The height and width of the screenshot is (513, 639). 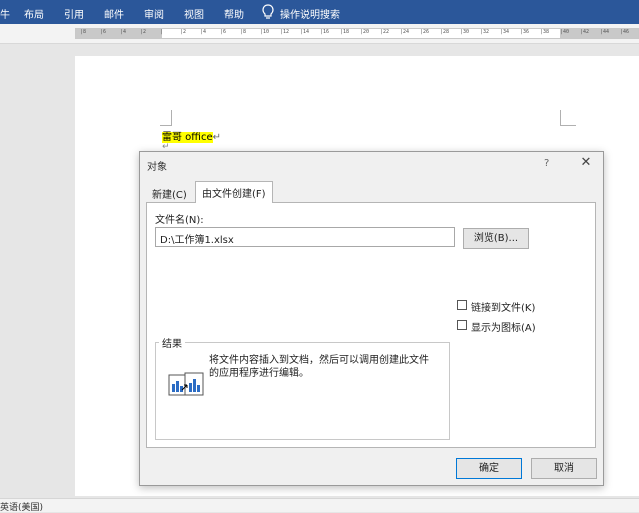 I want to click on ruler-tick-label: |24, so click(x=405, y=32).